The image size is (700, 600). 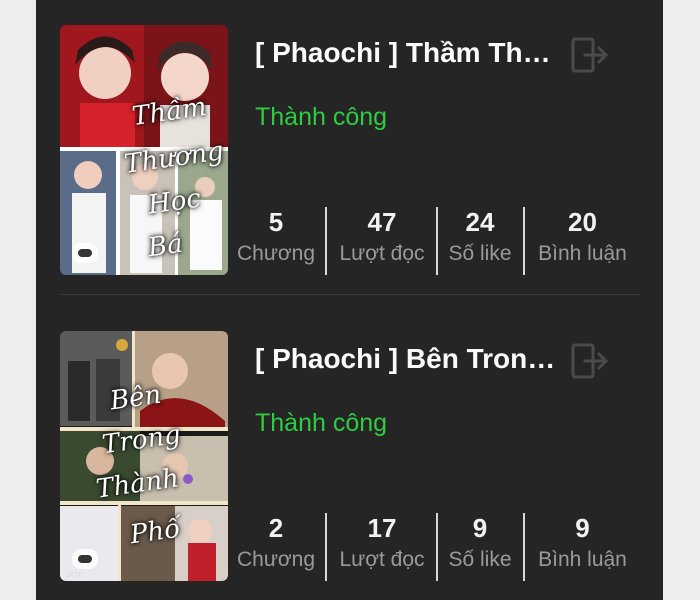 I want to click on stat-value: 20, so click(x=582, y=222).